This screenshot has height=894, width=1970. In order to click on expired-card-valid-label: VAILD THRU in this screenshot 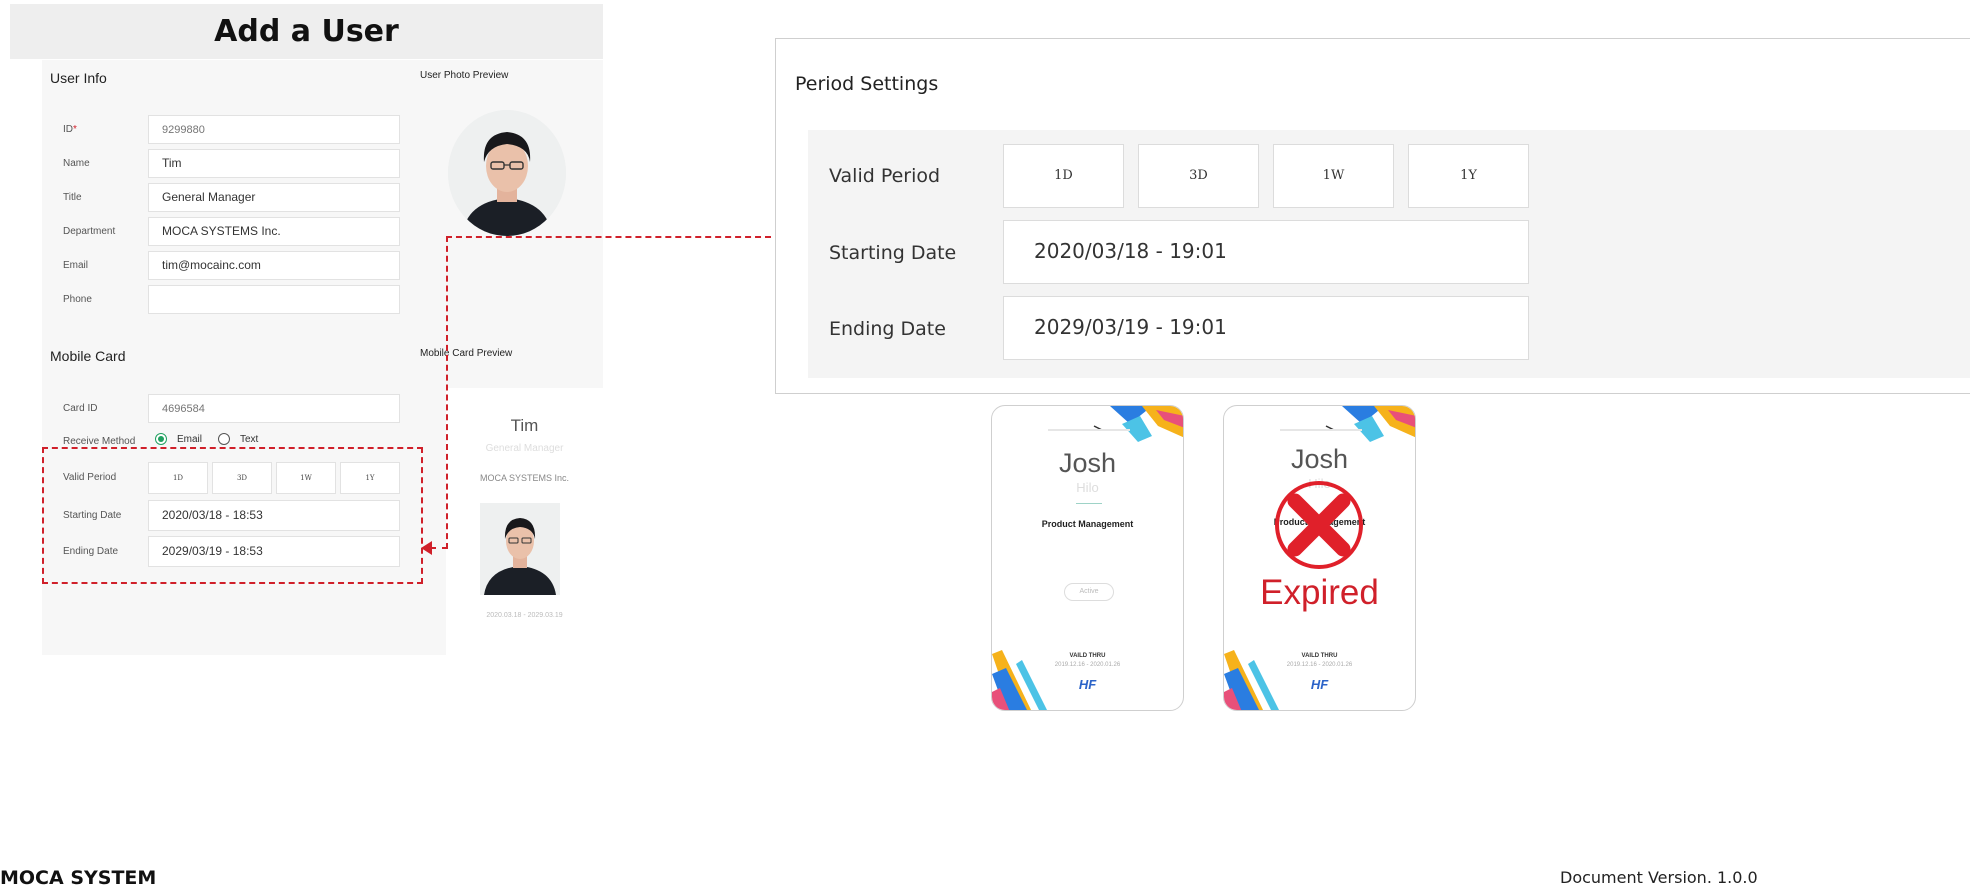, I will do `click(1319, 656)`.